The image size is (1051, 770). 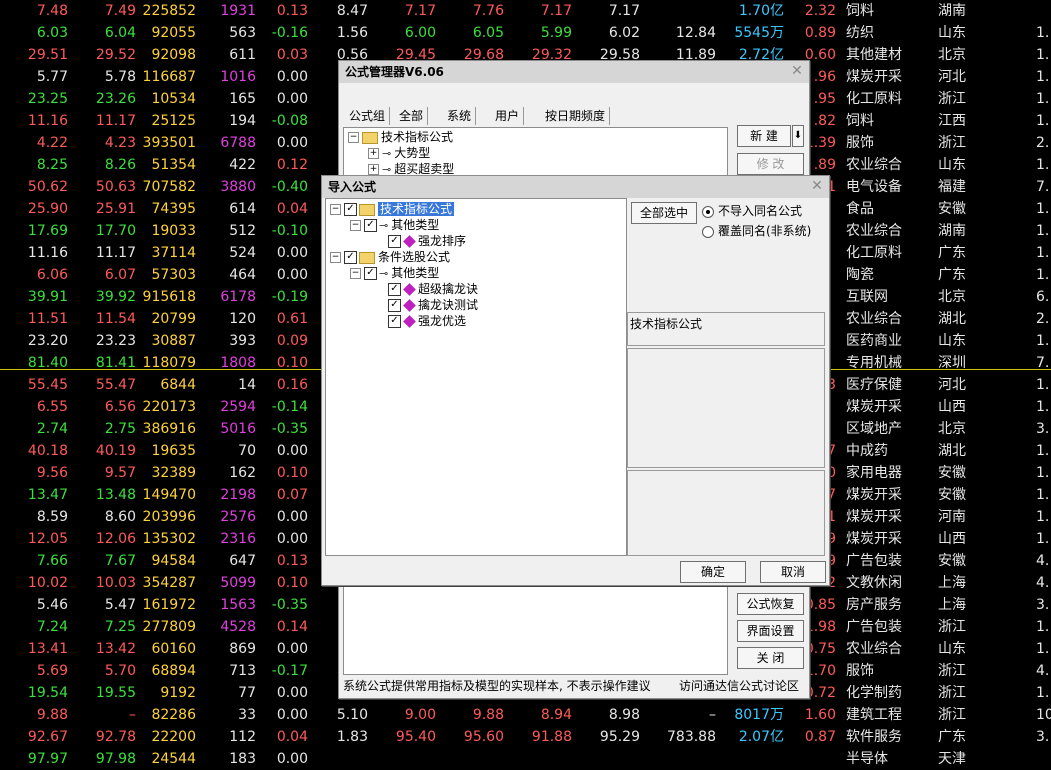 What do you see at coordinates (415, 225) in the screenshot?
I see `tree-group-other1: 其他类型` at bounding box center [415, 225].